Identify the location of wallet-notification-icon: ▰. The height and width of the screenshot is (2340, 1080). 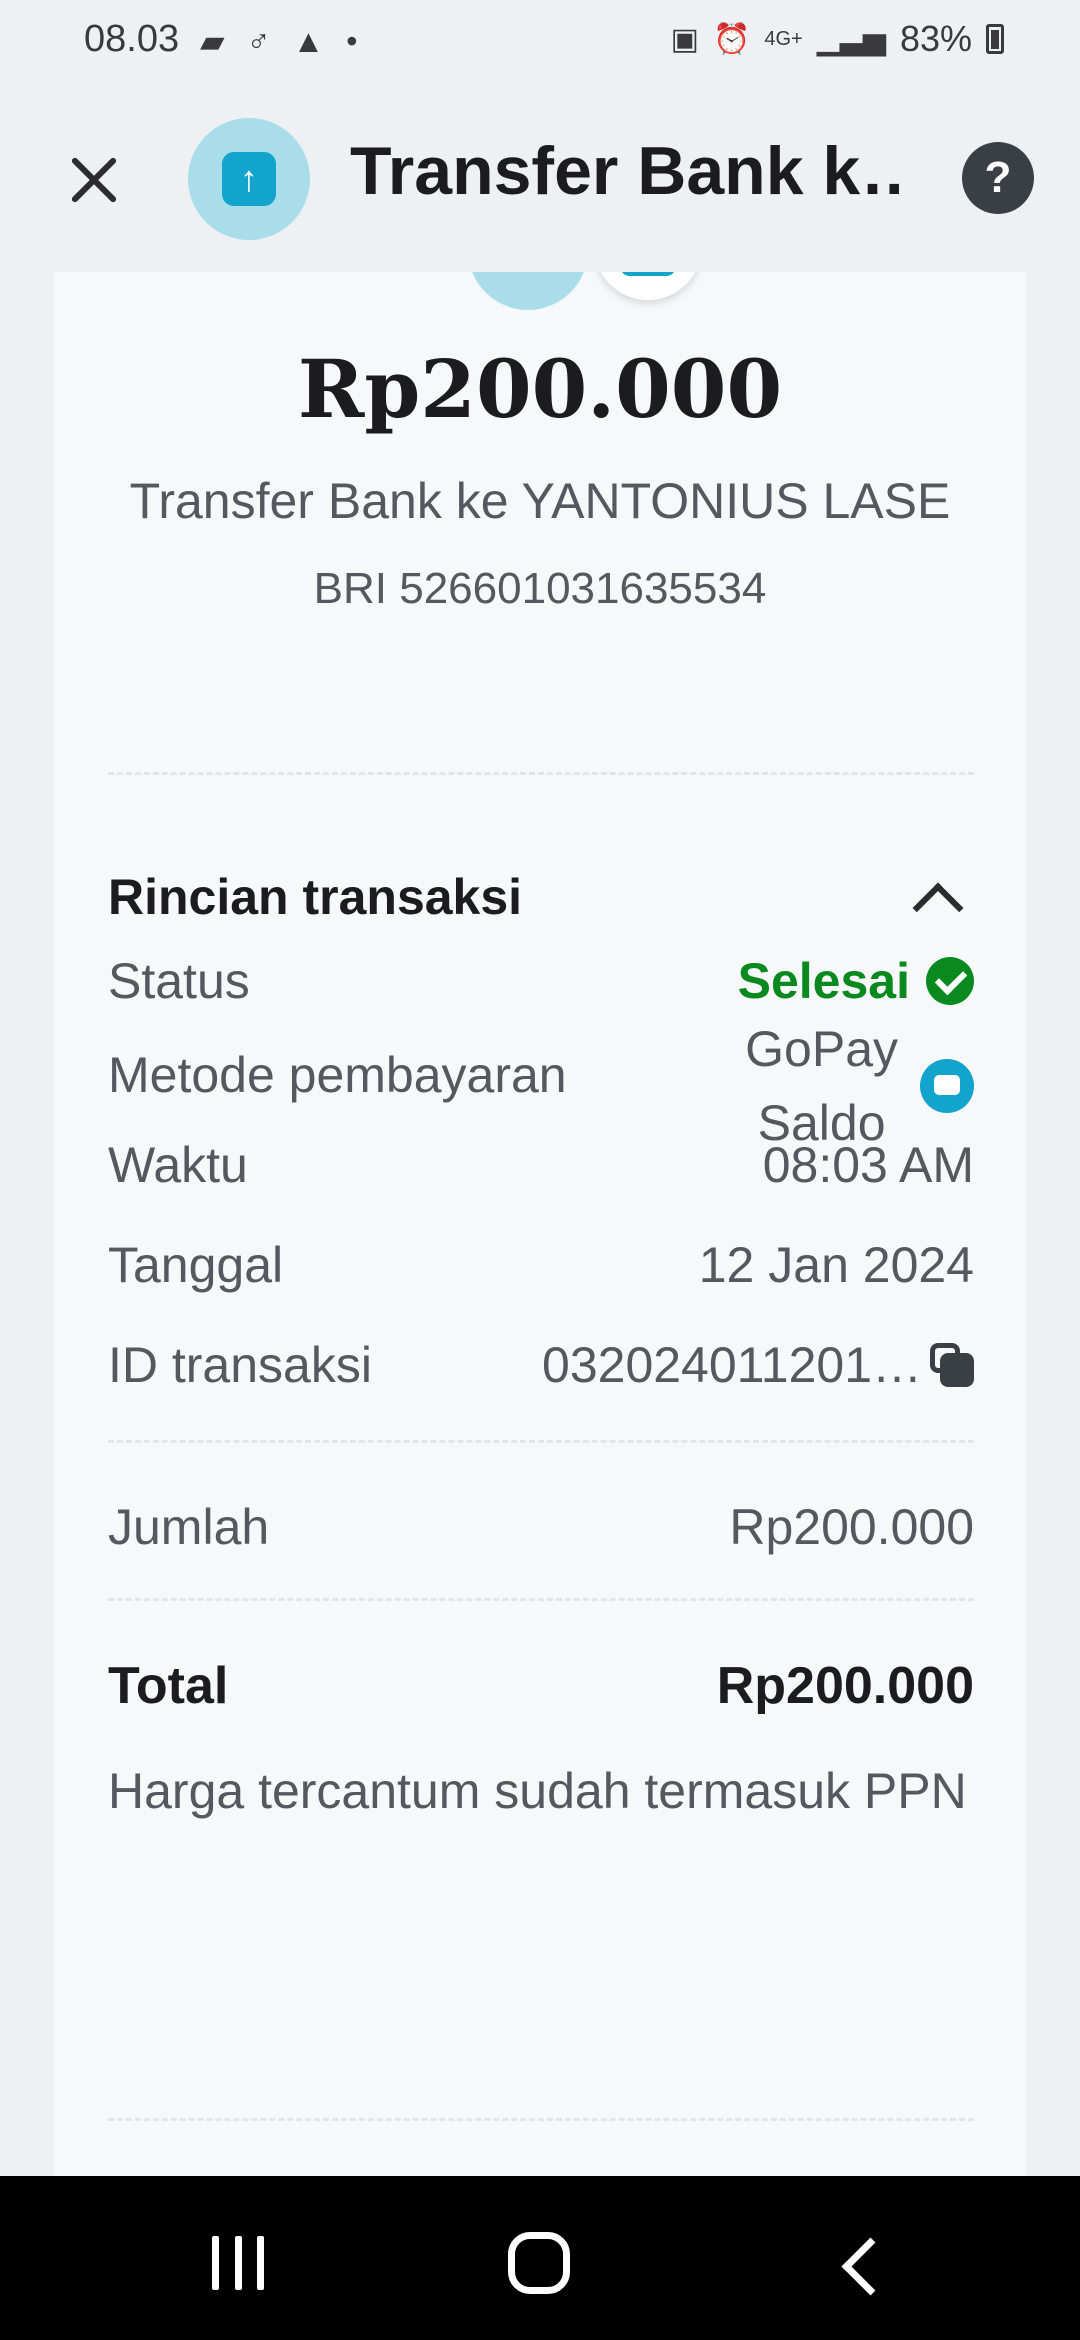
(212, 41).